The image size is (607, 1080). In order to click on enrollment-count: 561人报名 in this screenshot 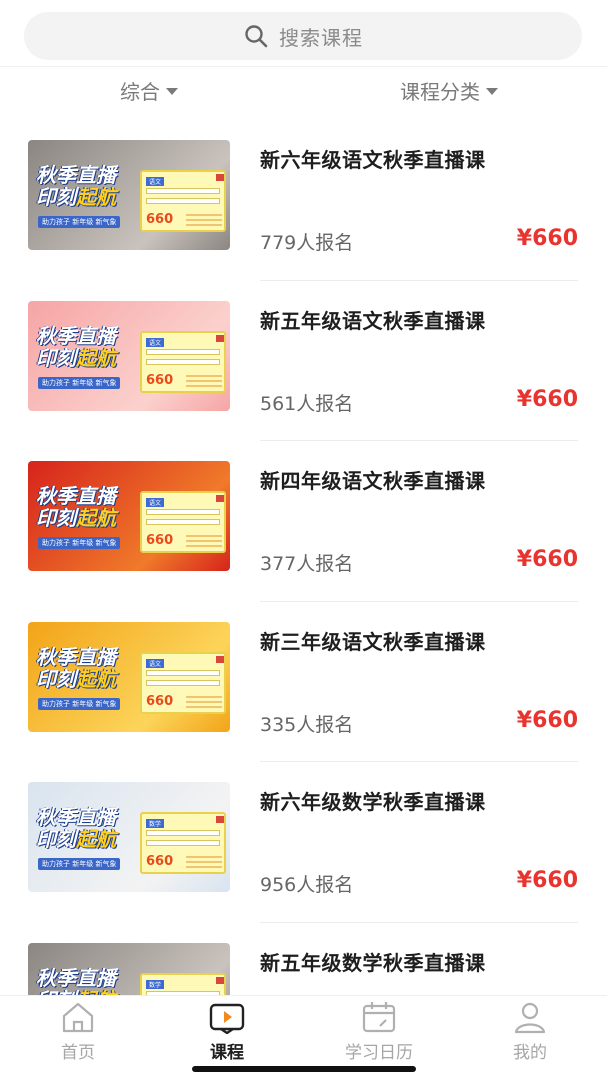, I will do `click(307, 403)`.